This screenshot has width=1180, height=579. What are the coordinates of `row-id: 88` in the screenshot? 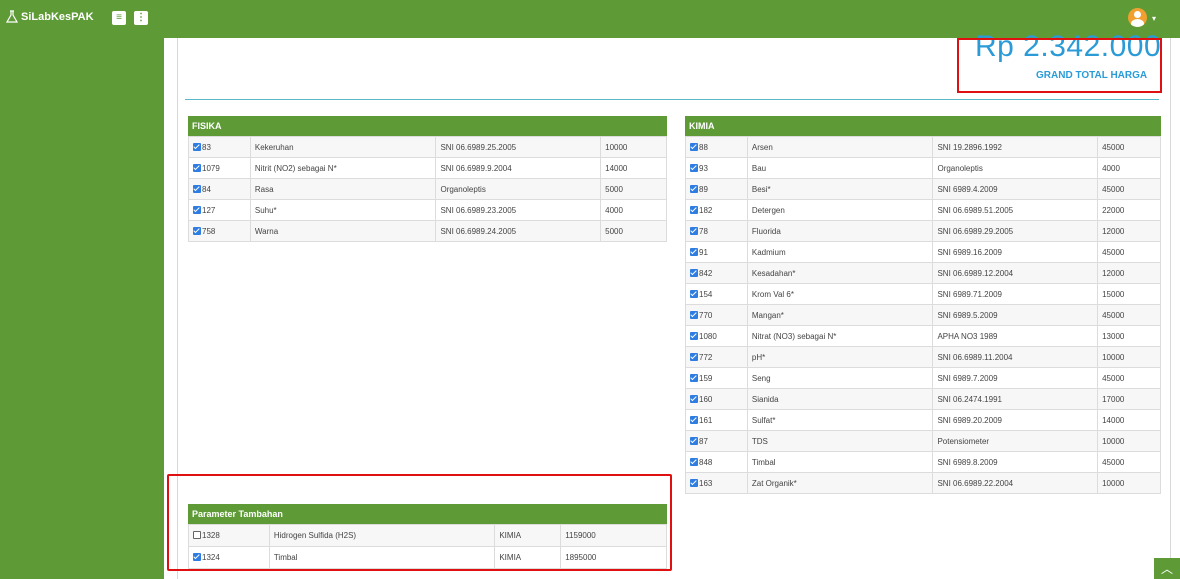 It's located at (703, 147).